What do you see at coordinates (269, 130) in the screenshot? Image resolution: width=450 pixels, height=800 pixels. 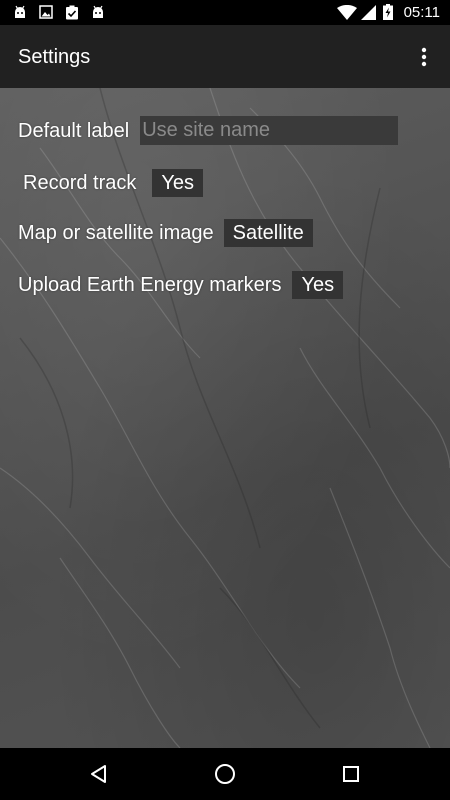 I see `default-label-input` at bounding box center [269, 130].